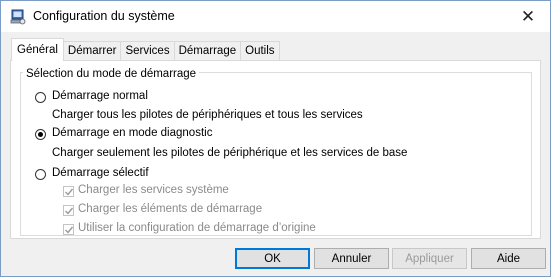 This screenshot has width=551, height=277. What do you see at coordinates (132, 133) in the screenshot?
I see `diagnostic-startup-label: Démarrage en mode diagnostic` at bounding box center [132, 133].